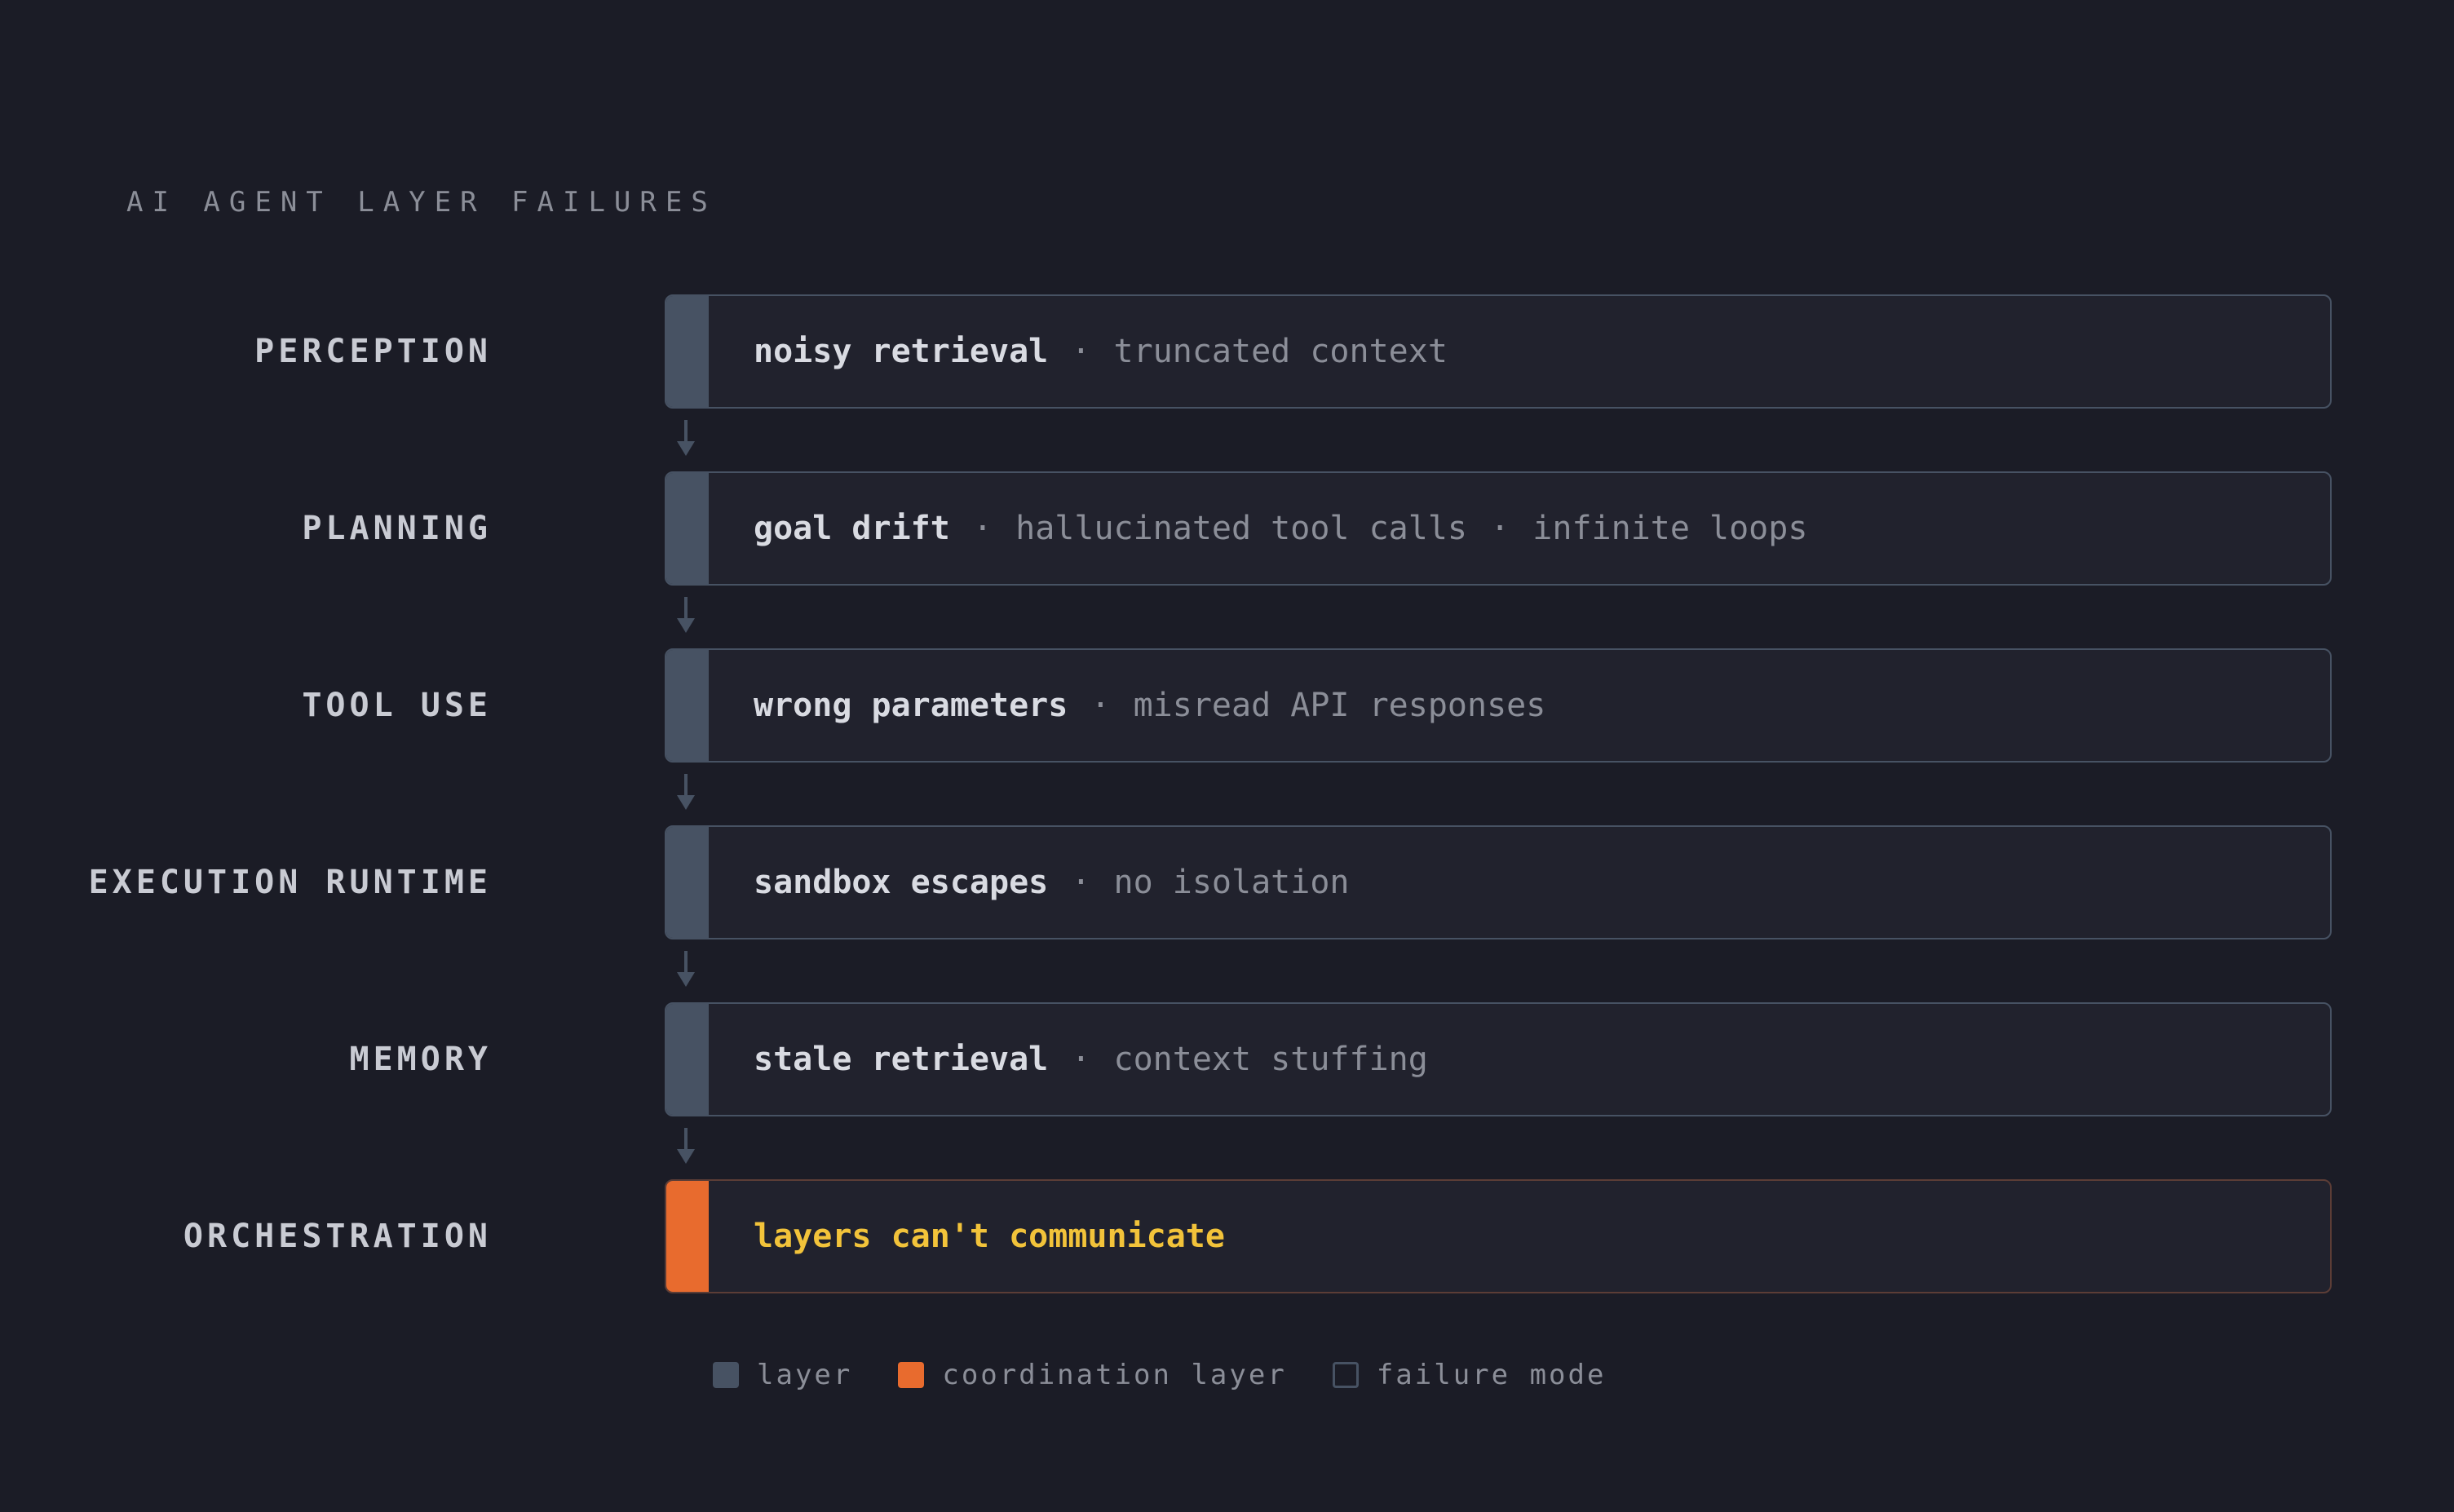 This screenshot has width=2454, height=1512. Describe the element at coordinates (1499, 882) in the screenshot. I see `failure-box: sandbox escapes · no isolation` at that location.